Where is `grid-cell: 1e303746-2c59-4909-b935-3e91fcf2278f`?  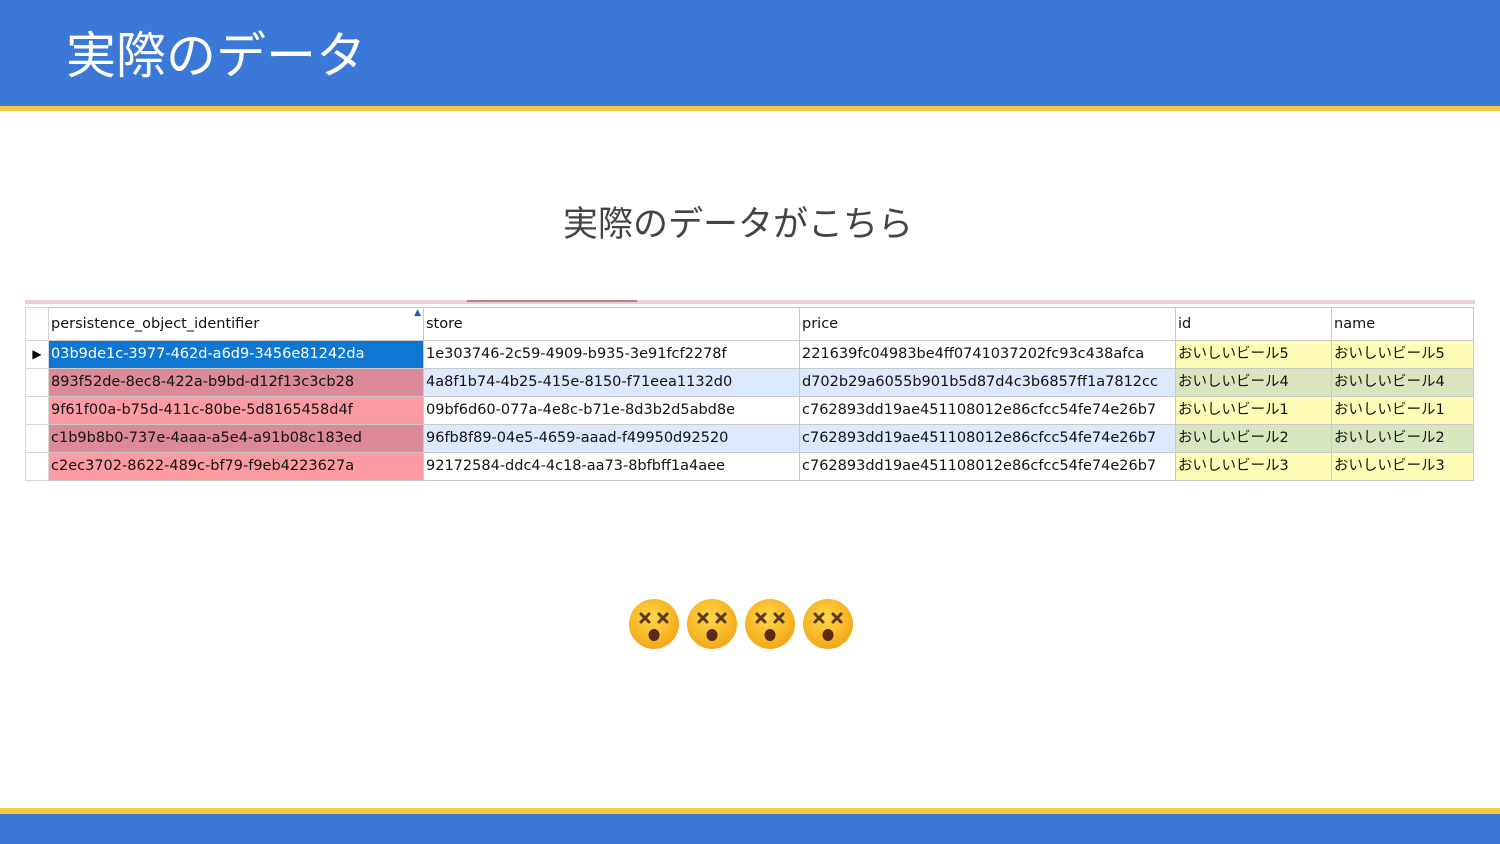 grid-cell: 1e303746-2c59-4909-b935-3e91fcf2278f is located at coordinates (611, 354).